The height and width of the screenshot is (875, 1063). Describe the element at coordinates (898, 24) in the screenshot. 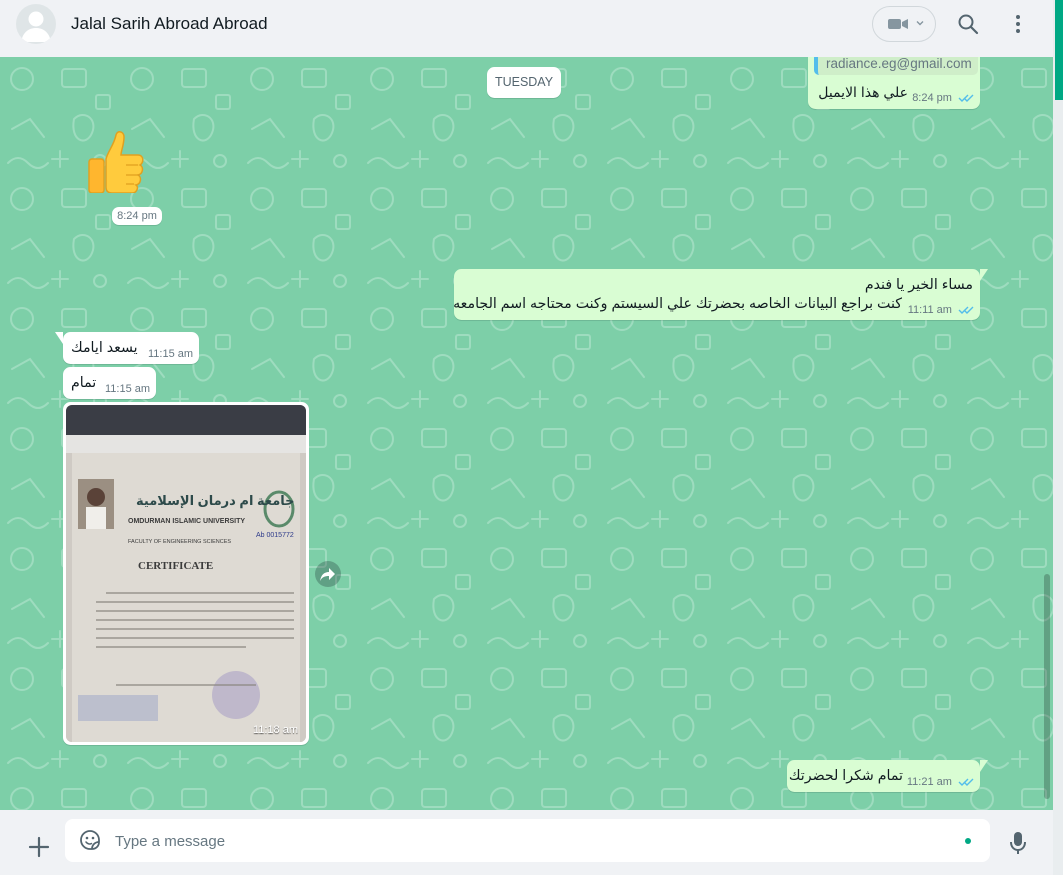

I see `video-camera-icon` at that location.